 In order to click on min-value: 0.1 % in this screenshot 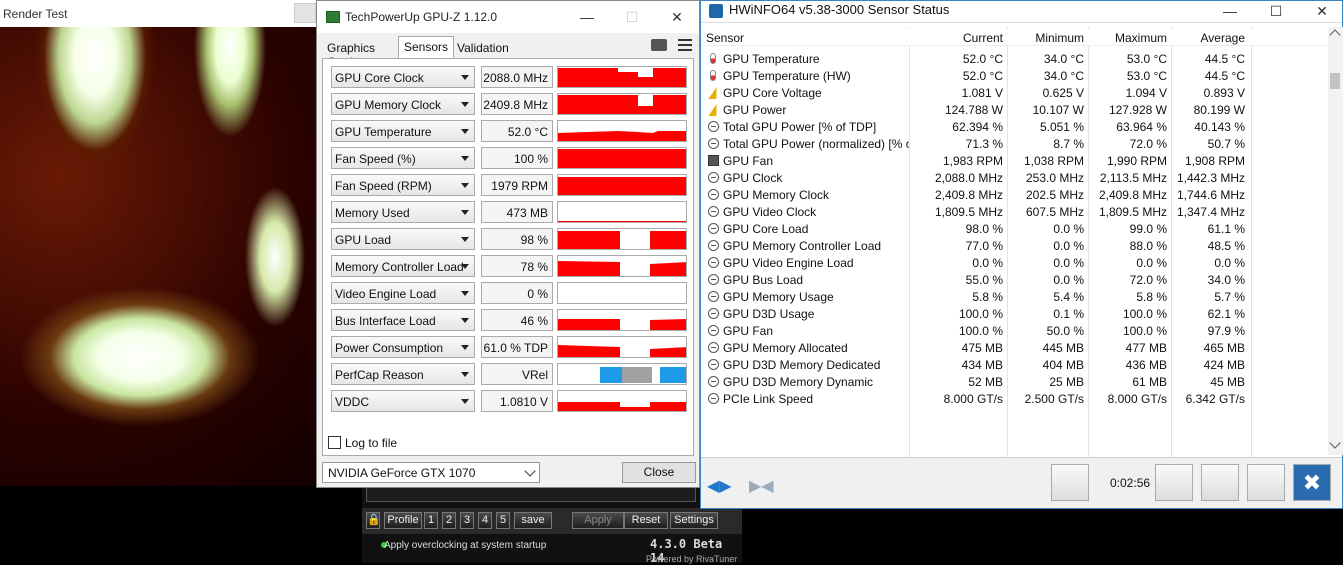, I will do `click(1068, 314)`.